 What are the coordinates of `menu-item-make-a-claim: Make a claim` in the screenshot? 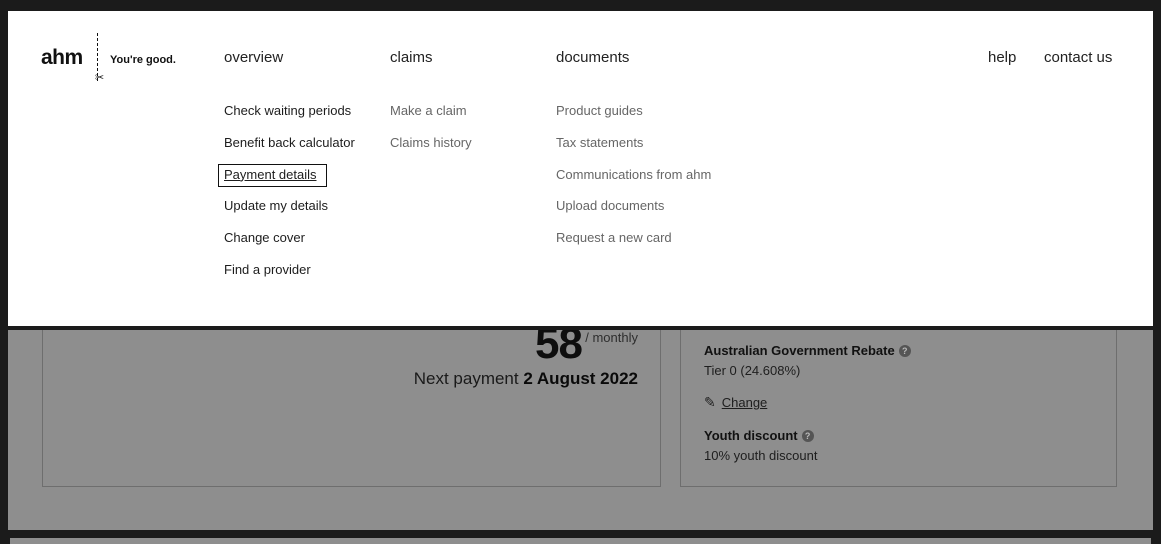 It's located at (431, 119).